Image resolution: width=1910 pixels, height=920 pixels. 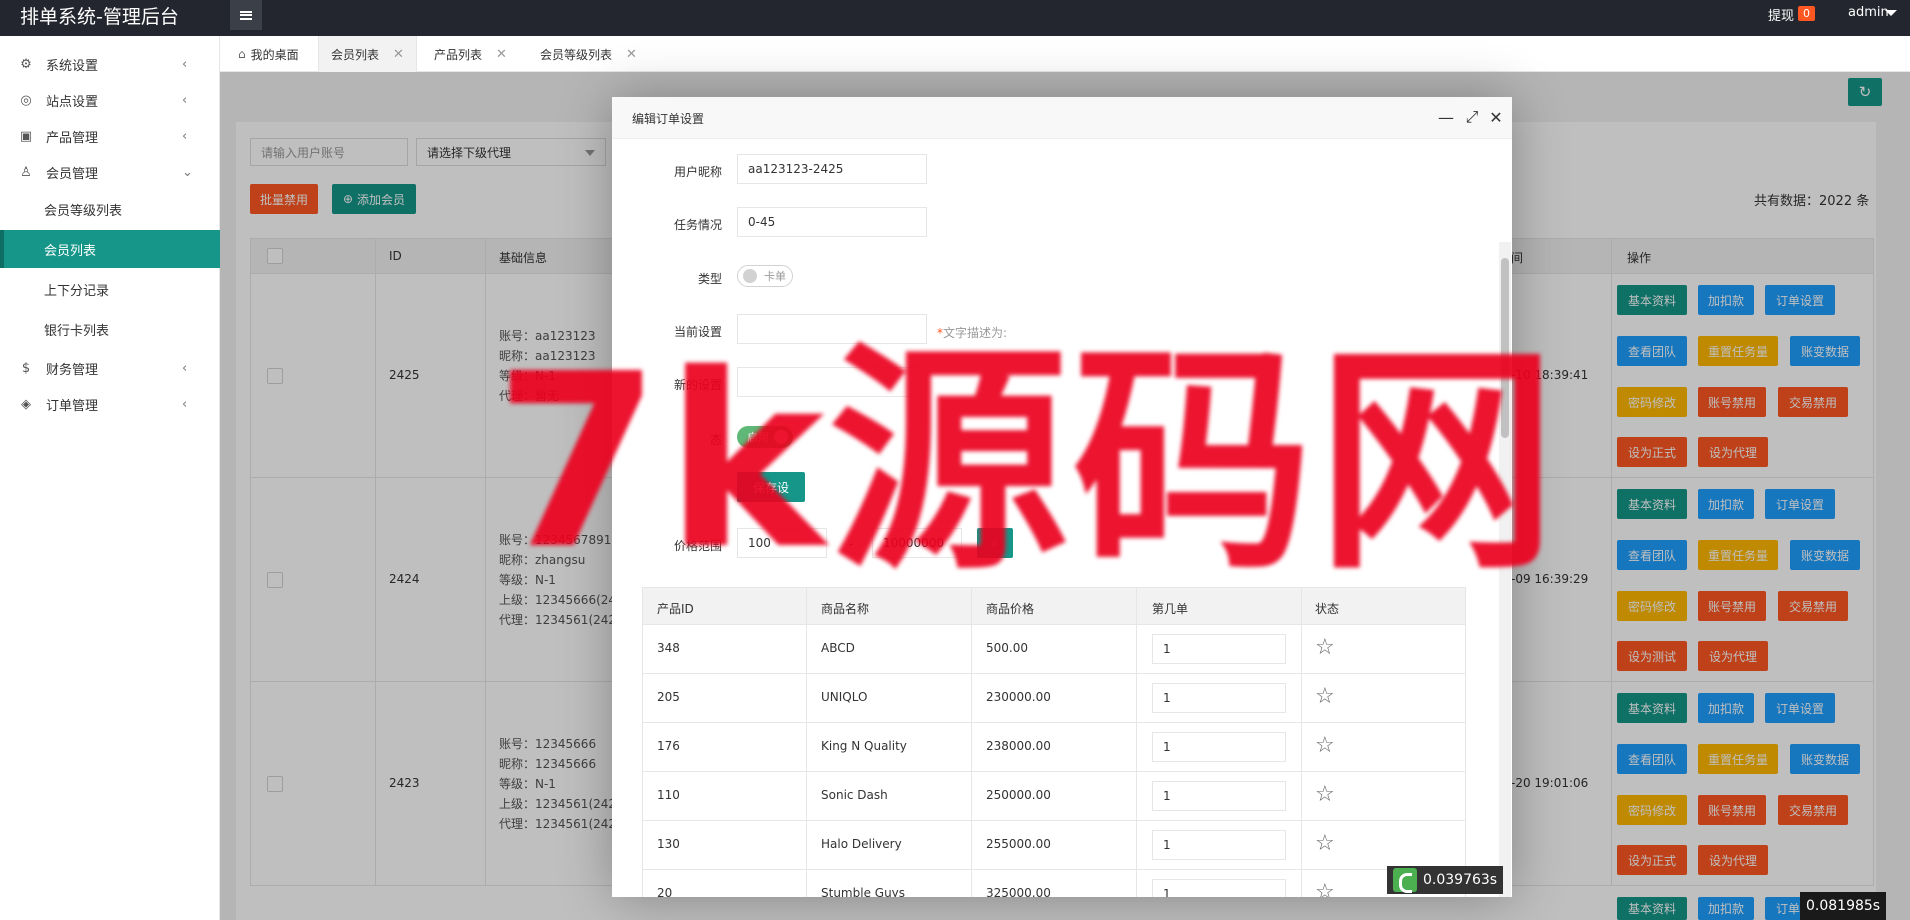 What do you see at coordinates (864, 746) in the screenshot?
I see `product-name: King N Quality` at bounding box center [864, 746].